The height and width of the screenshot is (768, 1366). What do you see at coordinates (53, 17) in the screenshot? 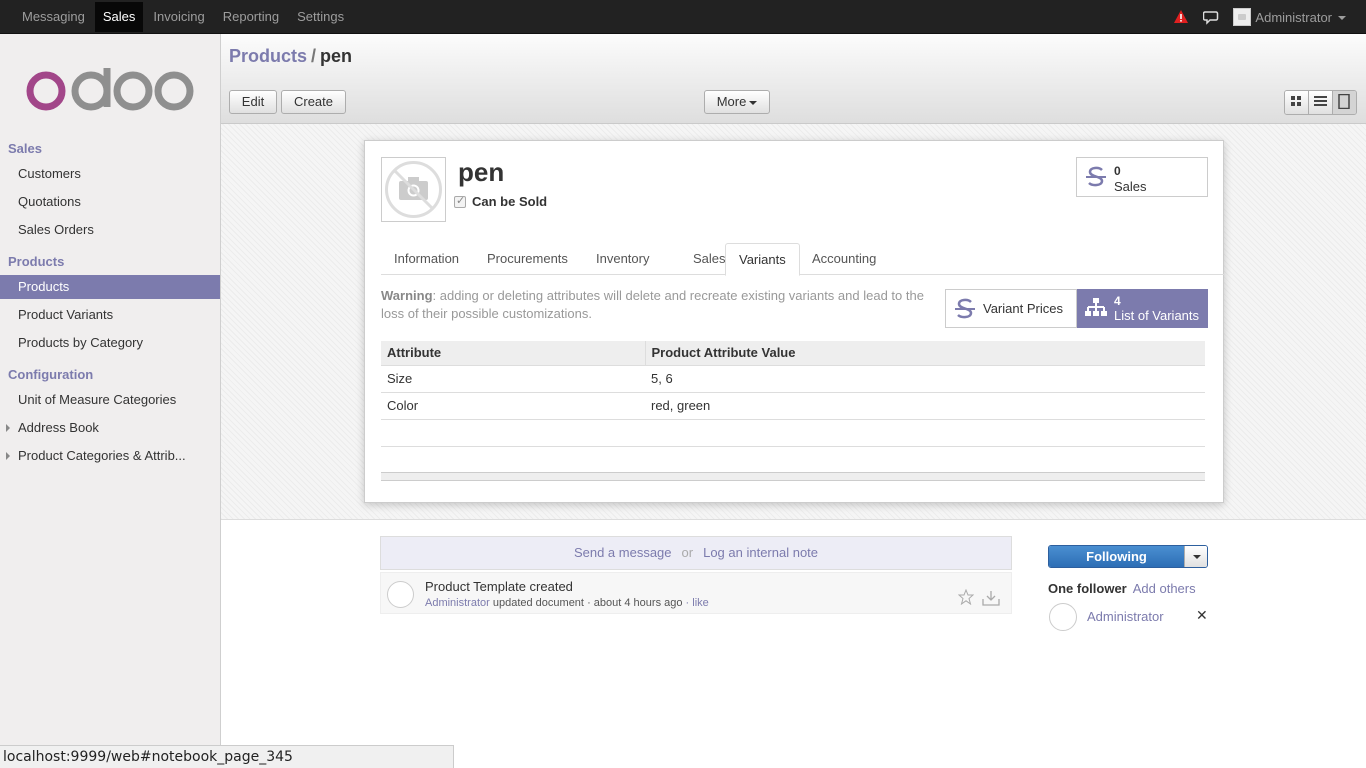
I see `menu-messaging: Messaging` at bounding box center [53, 17].